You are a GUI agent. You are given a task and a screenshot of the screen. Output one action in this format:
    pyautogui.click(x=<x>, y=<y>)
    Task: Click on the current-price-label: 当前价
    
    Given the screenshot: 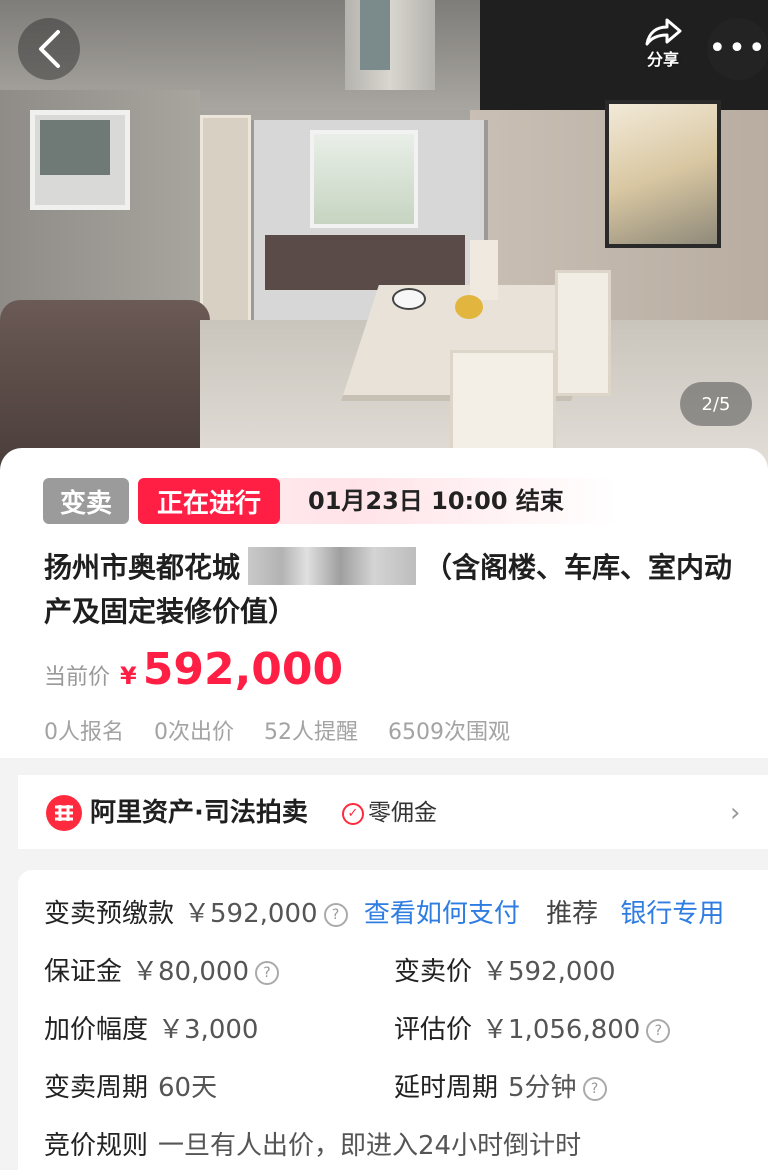 What is the action you would take?
    pyautogui.click(x=77, y=677)
    